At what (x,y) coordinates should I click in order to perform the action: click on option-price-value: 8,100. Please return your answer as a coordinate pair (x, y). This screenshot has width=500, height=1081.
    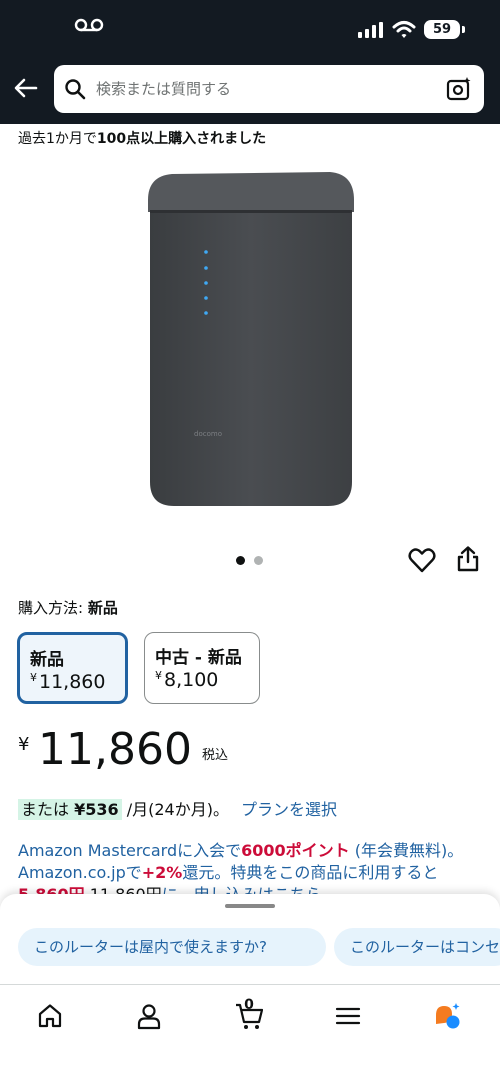
    Looking at the image, I should click on (191, 680).